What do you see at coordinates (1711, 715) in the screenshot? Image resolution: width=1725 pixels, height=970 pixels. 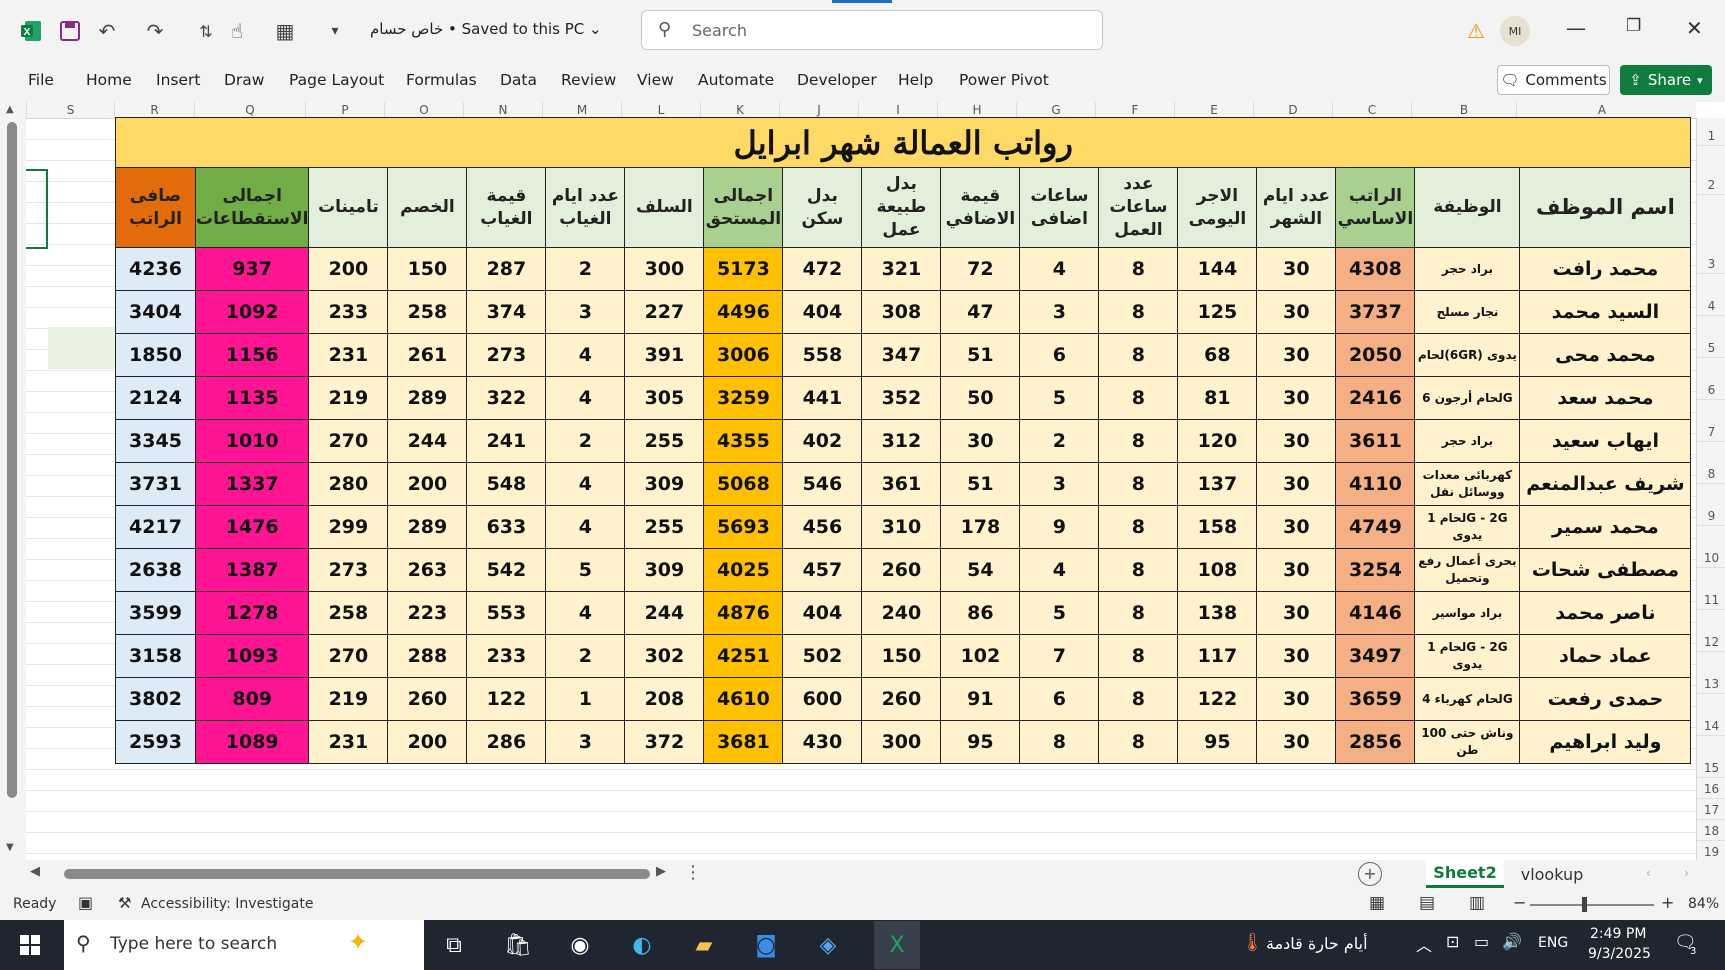 I see `row-header-14: 14` at bounding box center [1711, 715].